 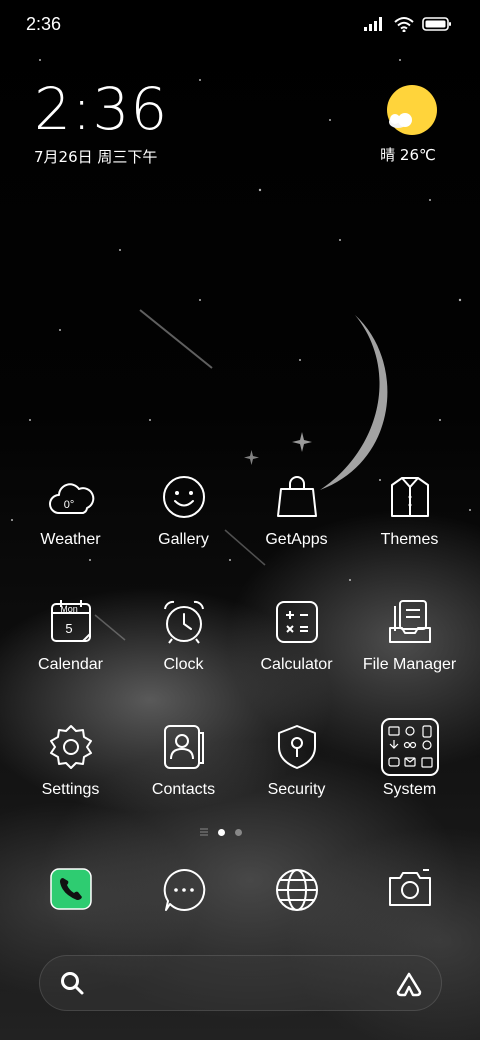 What do you see at coordinates (409, 664) in the screenshot?
I see `app-label-file-manager: File Manager` at bounding box center [409, 664].